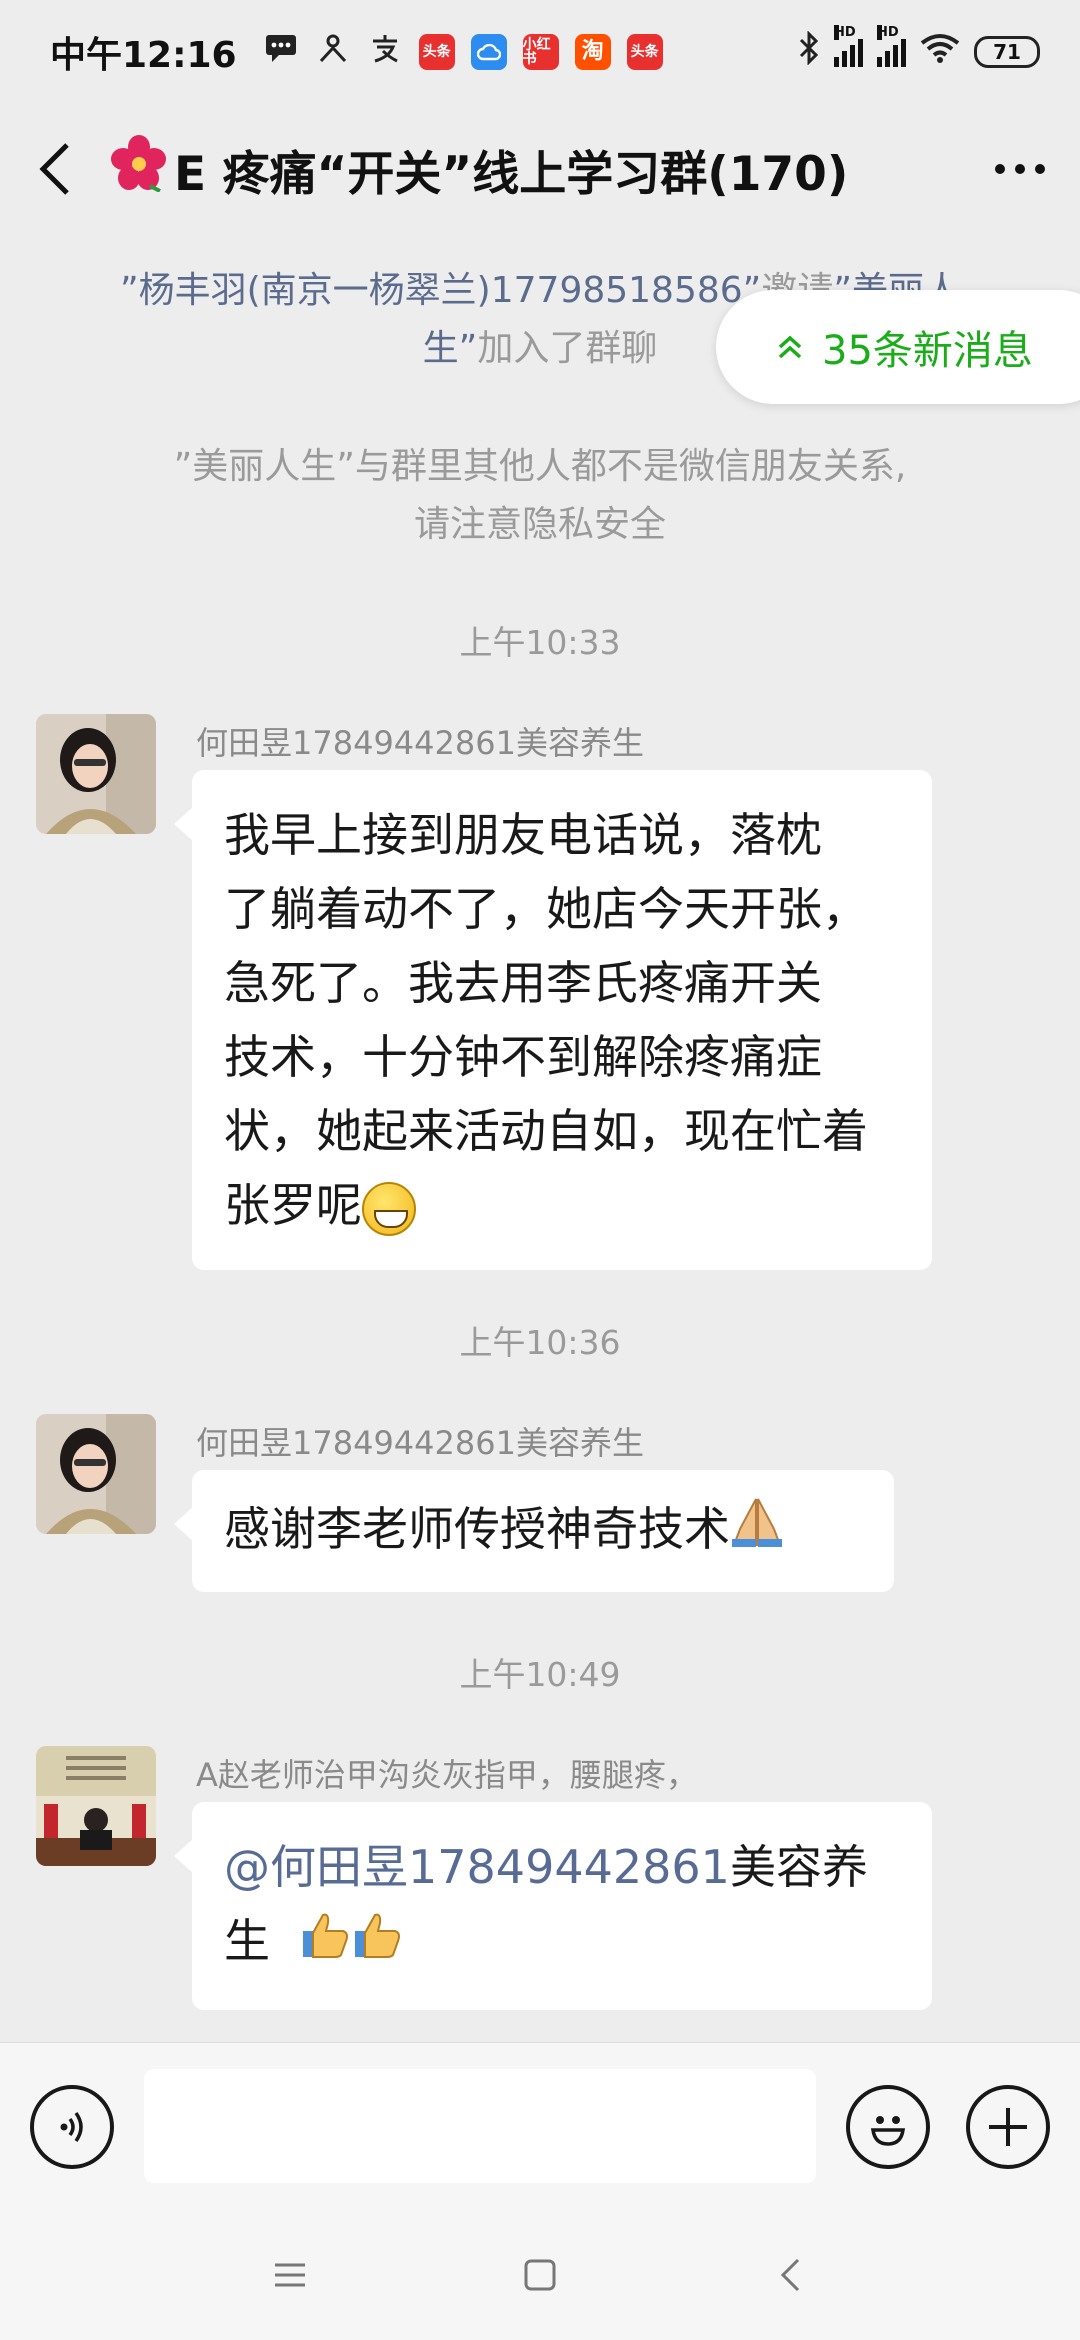 The width and height of the screenshot is (1080, 2340). Describe the element at coordinates (385, 52) in the screenshot. I see `alipay-icon` at that location.